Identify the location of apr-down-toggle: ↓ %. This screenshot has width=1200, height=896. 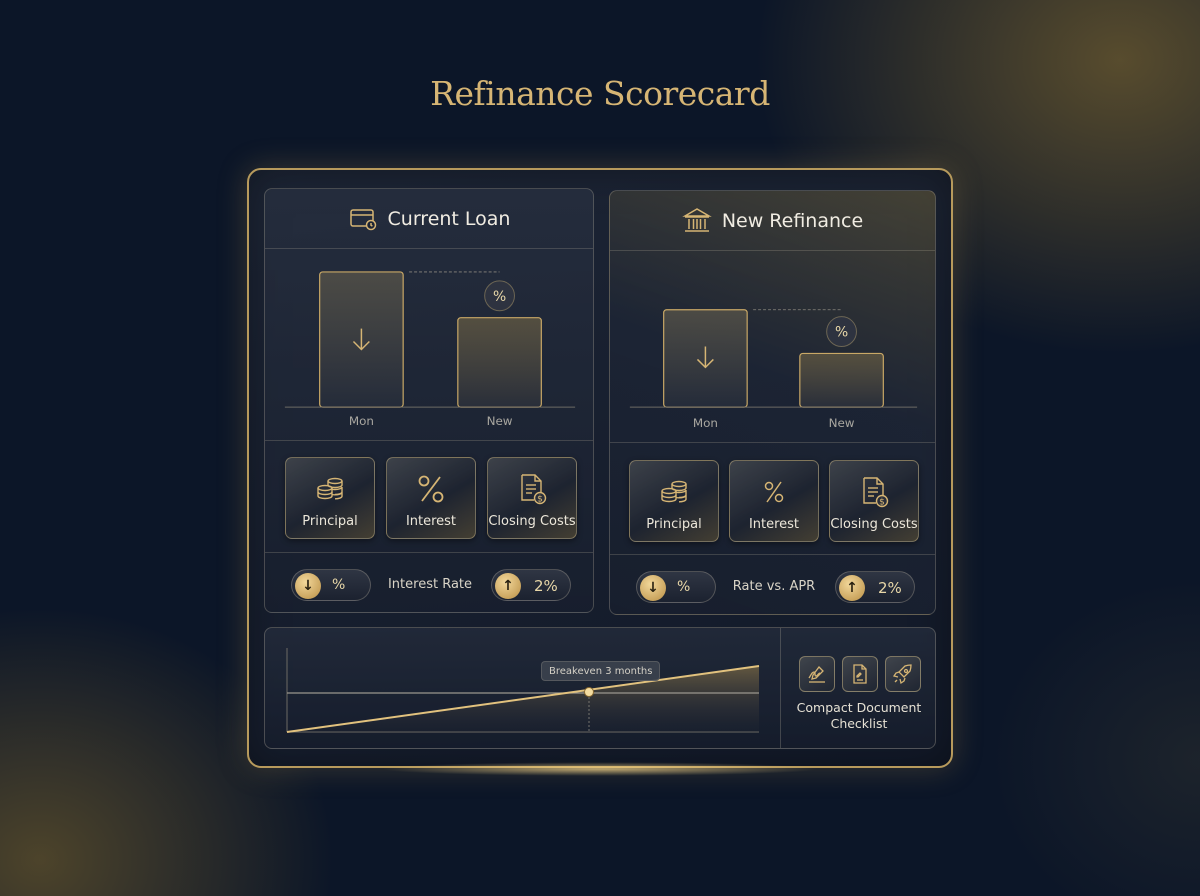
(676, 587).